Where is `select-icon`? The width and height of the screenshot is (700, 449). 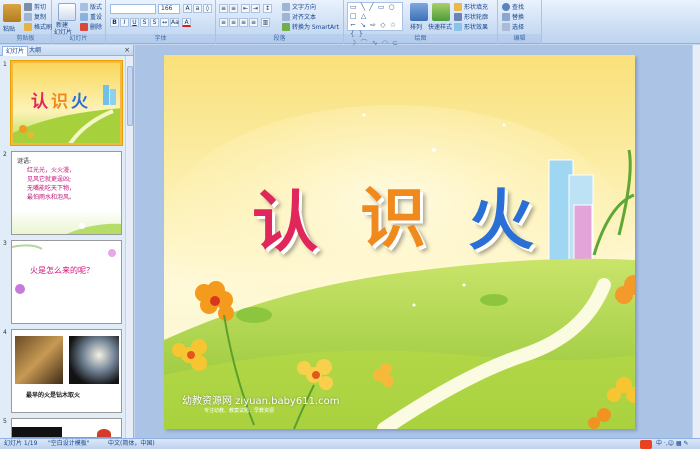
select-icon is located at coordinates (506, 26).